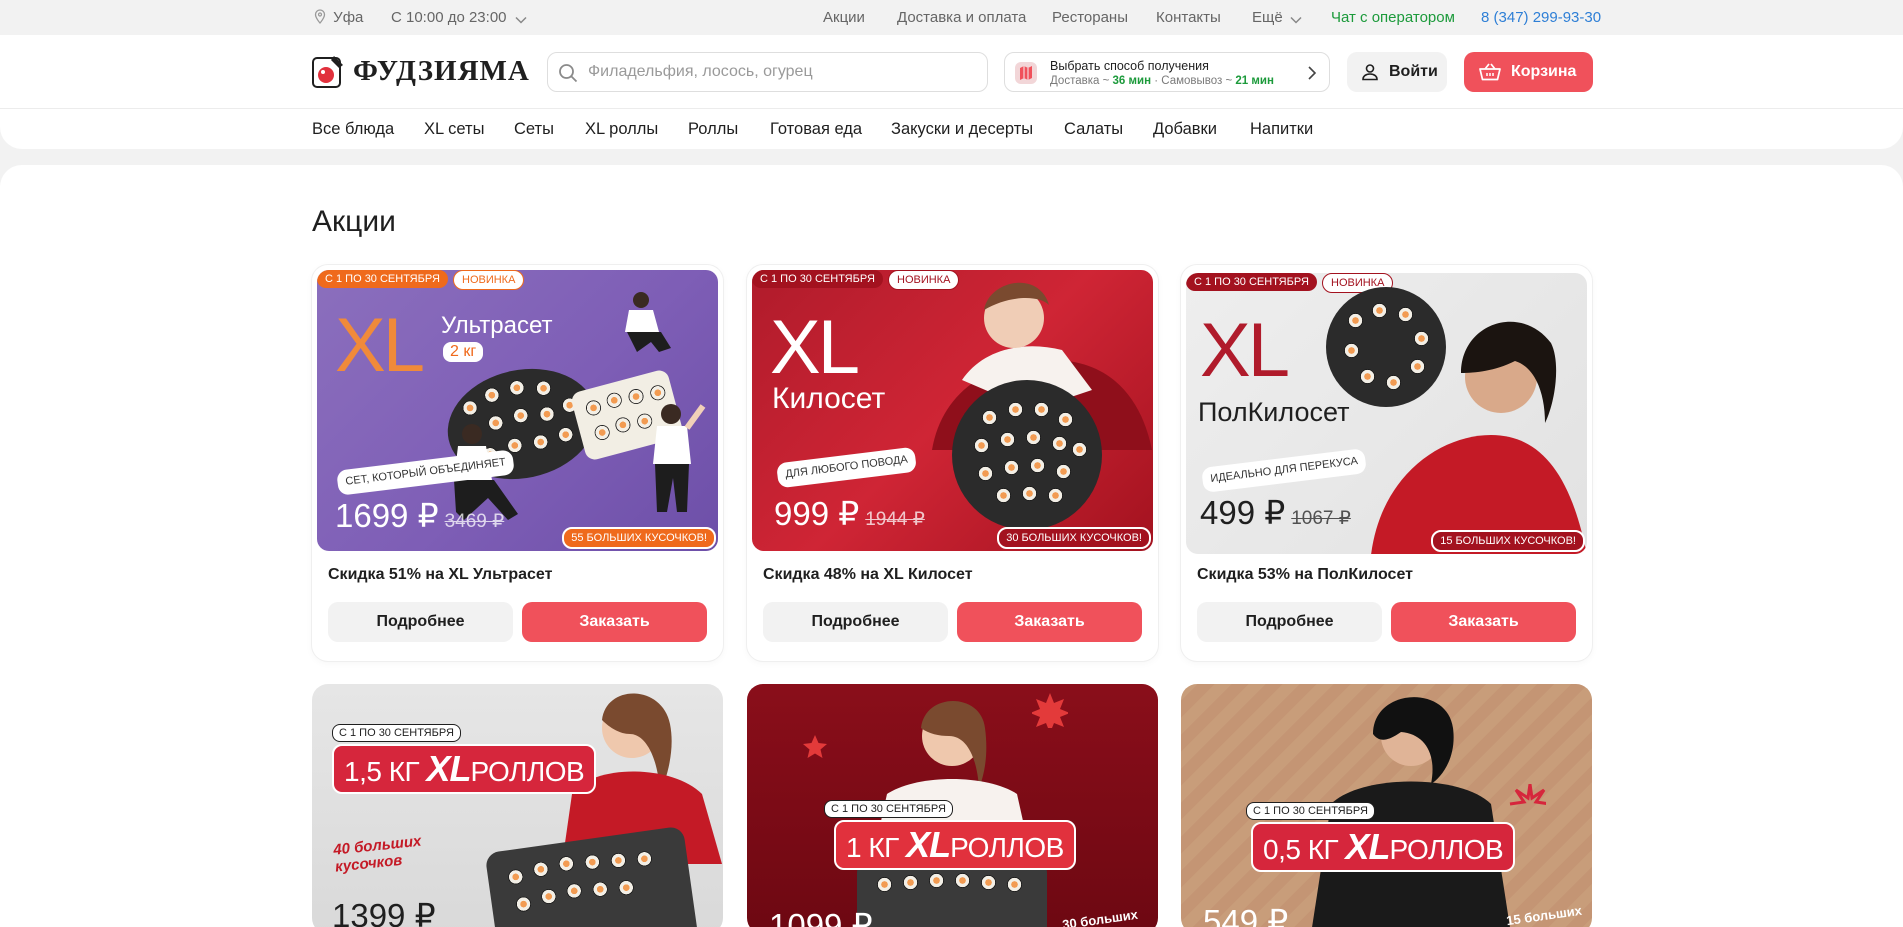 The height and width of the screenshot is (927, 1903). I want to click on set-name: Килосет, so click(829, 398).